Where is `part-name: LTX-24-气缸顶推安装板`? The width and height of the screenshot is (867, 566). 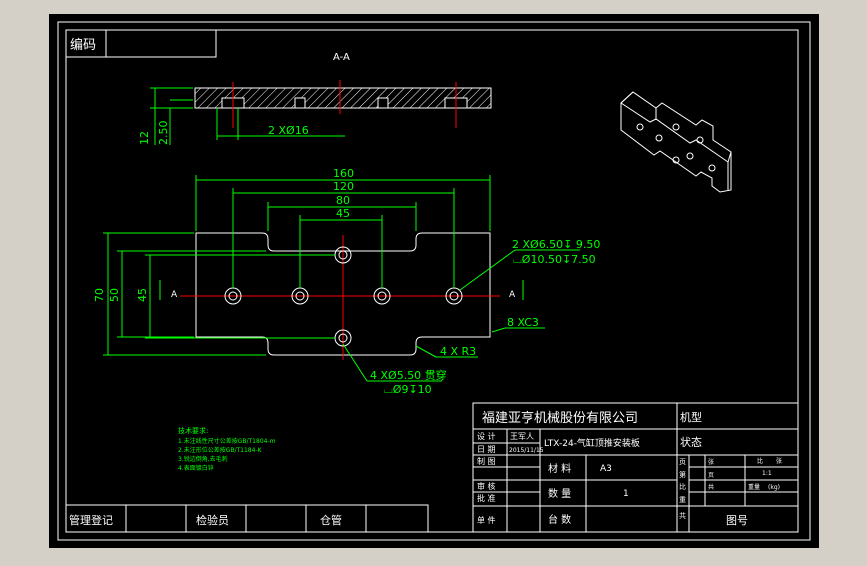 part-name: LTX-24-气缸顶推安装板 is located at coordinates (592, 443).